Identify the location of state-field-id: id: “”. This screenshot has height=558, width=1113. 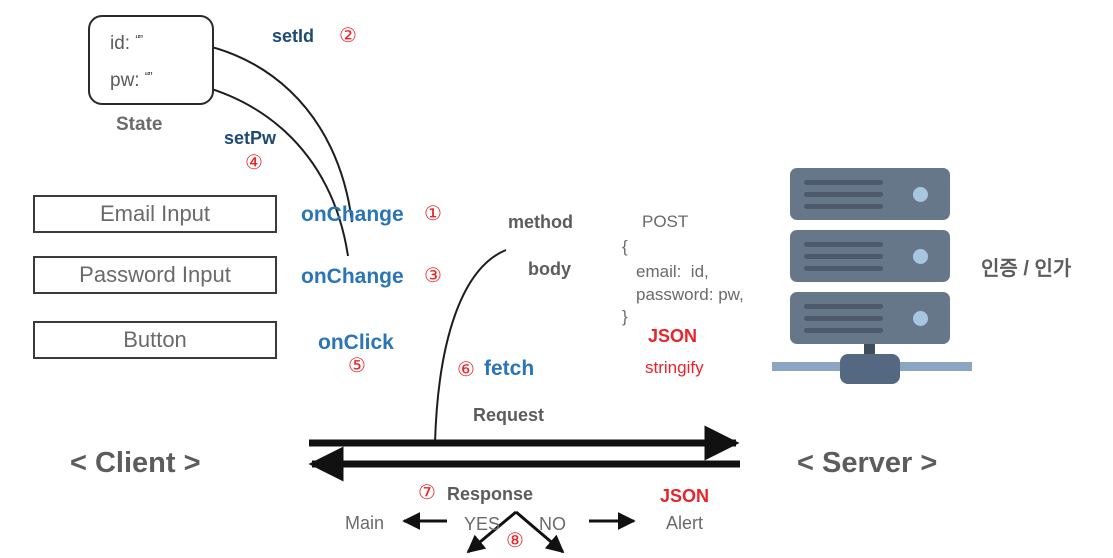
(126, 43).